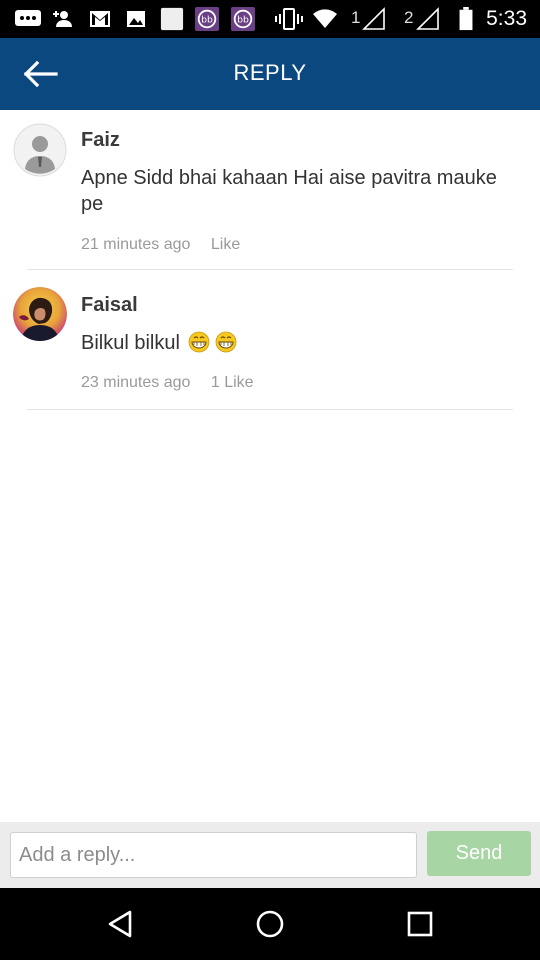 The height and width of the screenshot is (960, 540). I want to click on square-recents-icon, so click(420, 924).